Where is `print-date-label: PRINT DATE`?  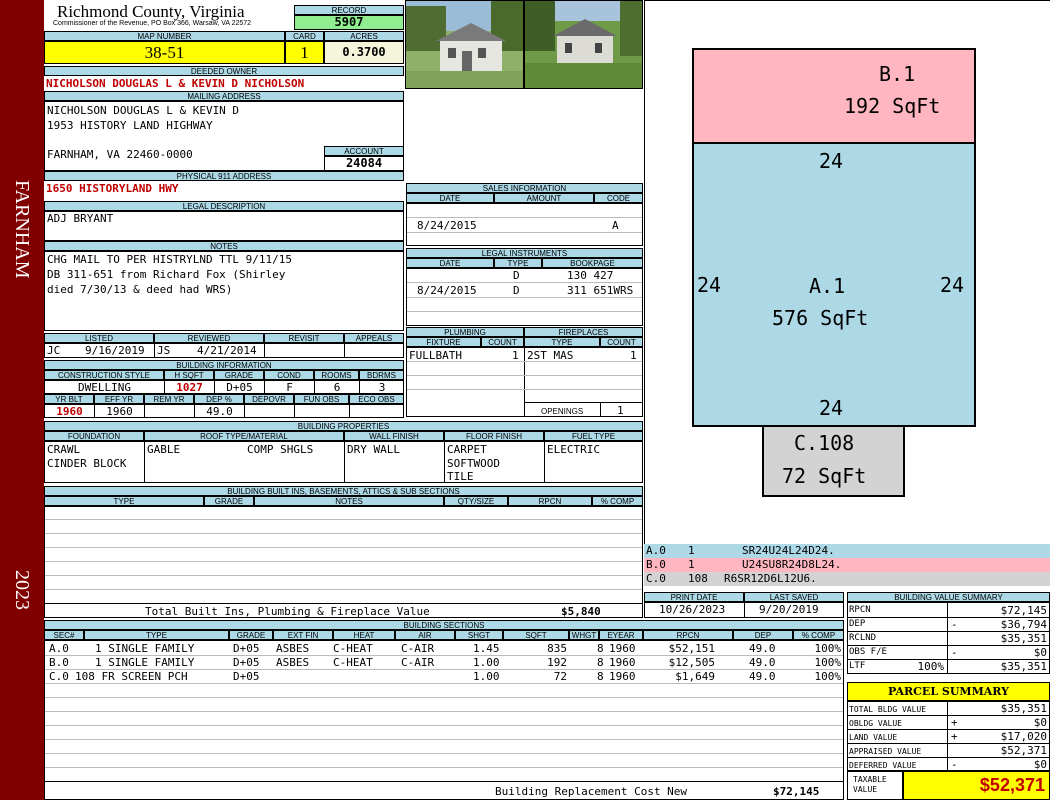 print-date-label: PRINT DATE is located at coordinates (694, 597).